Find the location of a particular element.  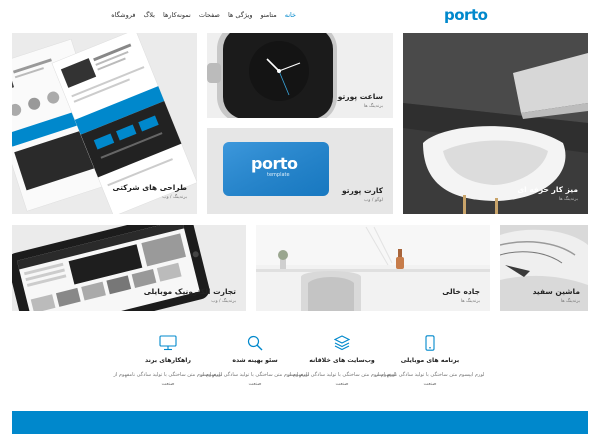

tile-caption: کارت پورتو لوگو / وب is located at coordinates (362, 194).